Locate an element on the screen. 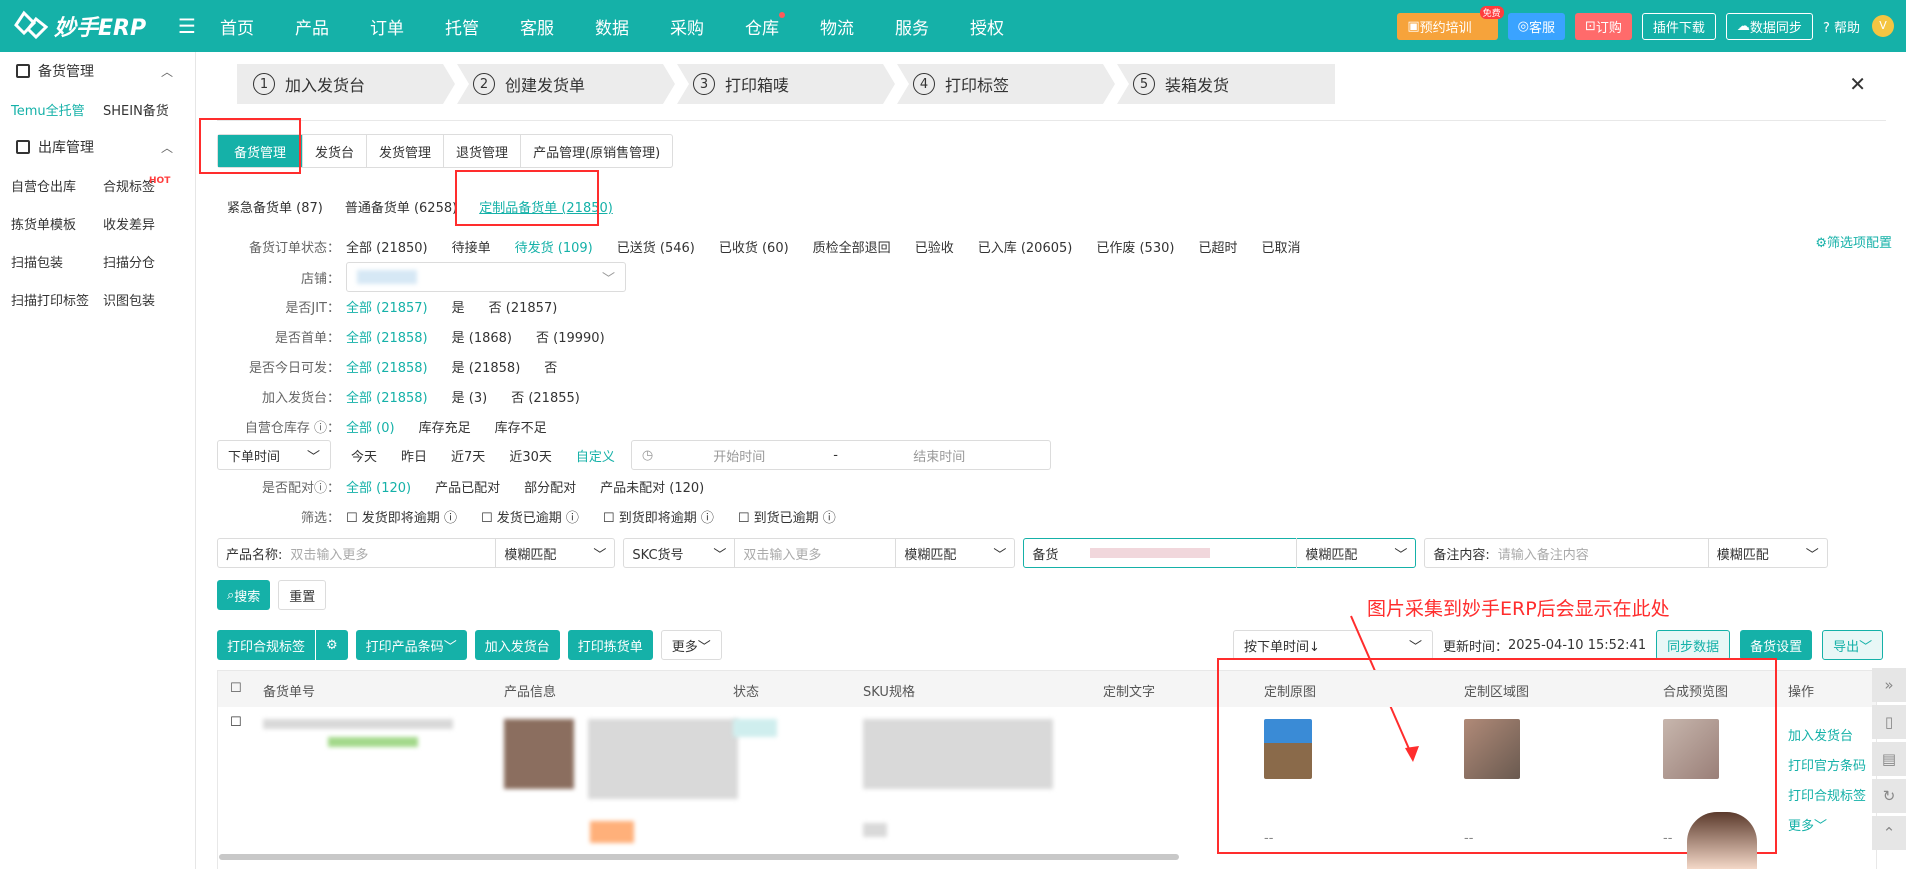 This screenshot has height=869, width=1906. add-no: 否 (21855) is located at coordinates (545, 396).